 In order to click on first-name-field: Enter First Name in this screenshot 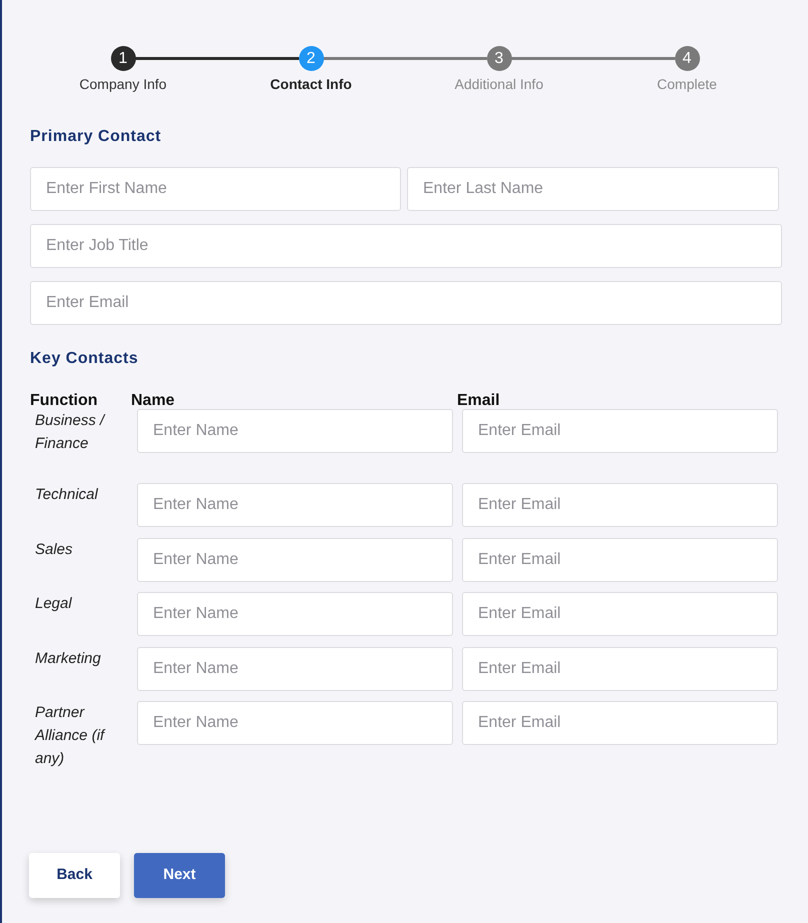, I will do `click(215, 189)`.